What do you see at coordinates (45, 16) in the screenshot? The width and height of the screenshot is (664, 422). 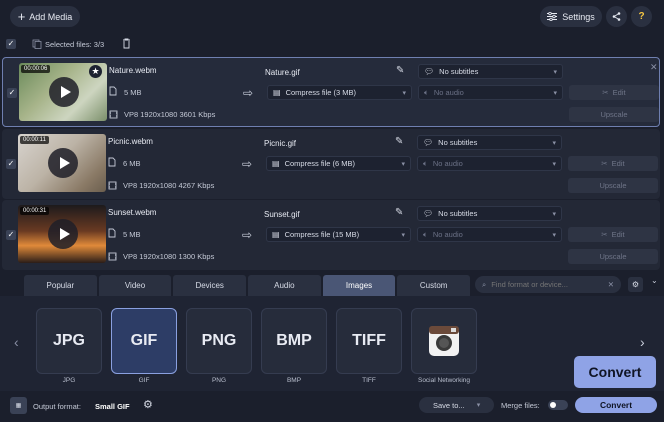 I see `add-media-button: + Add Media` at bounding box center [45, 16].